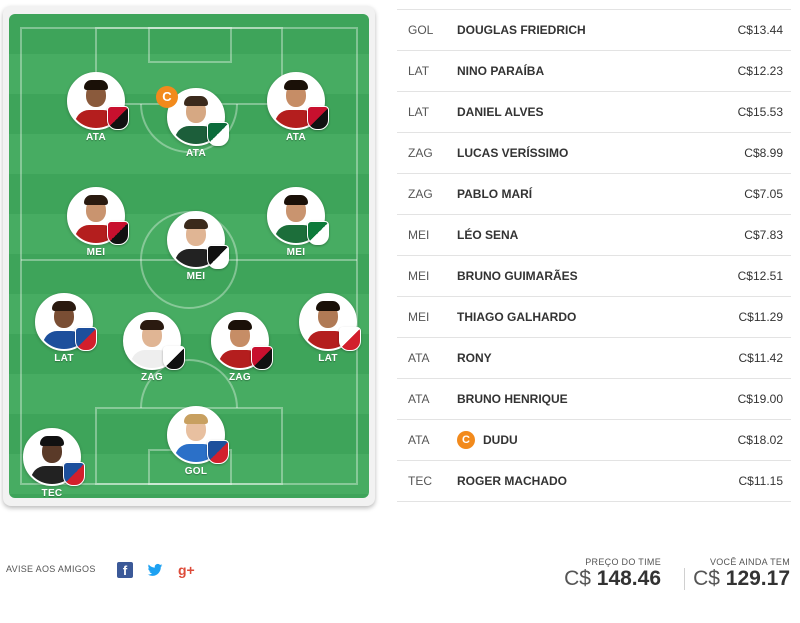 Image resolution: width=800 pixels, height=623 pixels. I want to click on team-price-label: PREÇO DO TIME, so click(623, 562).